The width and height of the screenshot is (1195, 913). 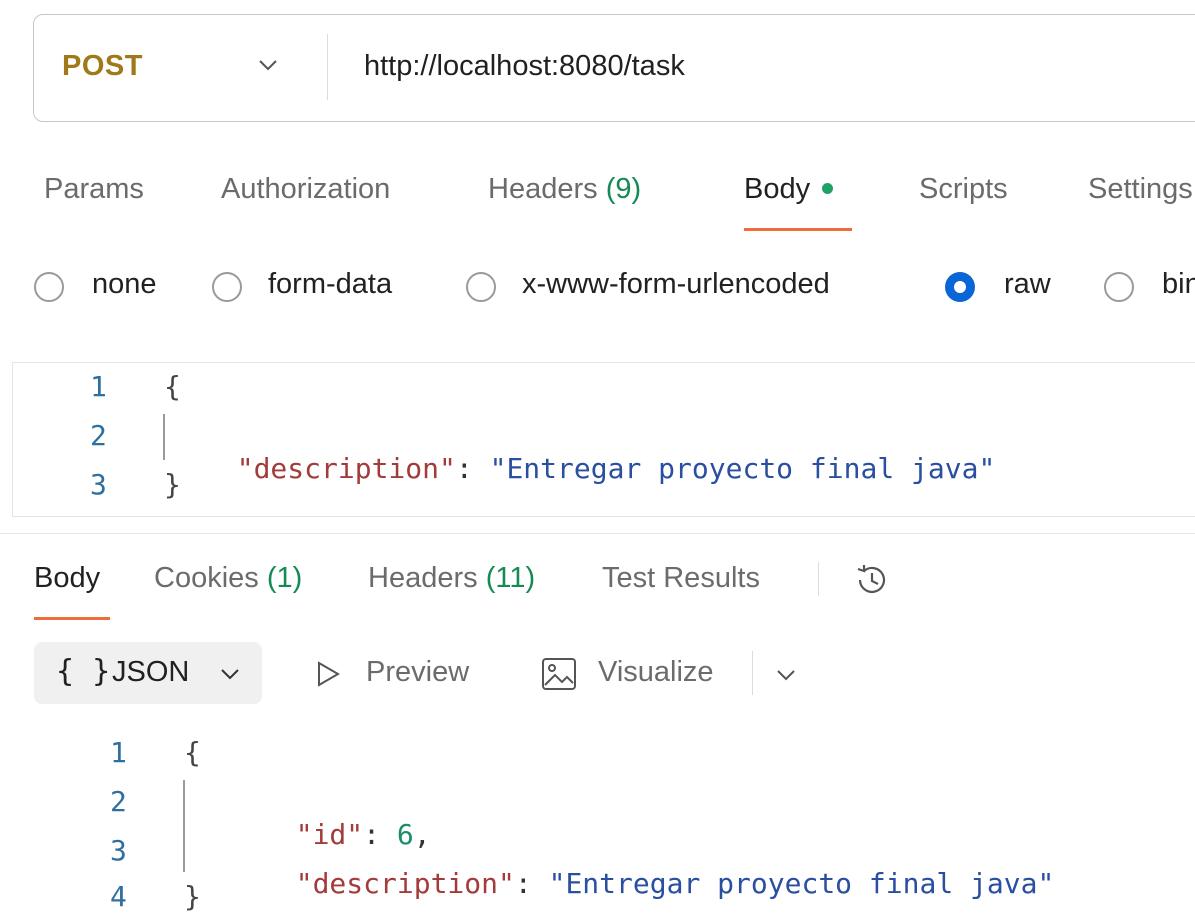 What do you see at coordinates (1178, 284) in the screenshot?
I see `radio-binary-label: binary` at bounding box center [1178, 284].